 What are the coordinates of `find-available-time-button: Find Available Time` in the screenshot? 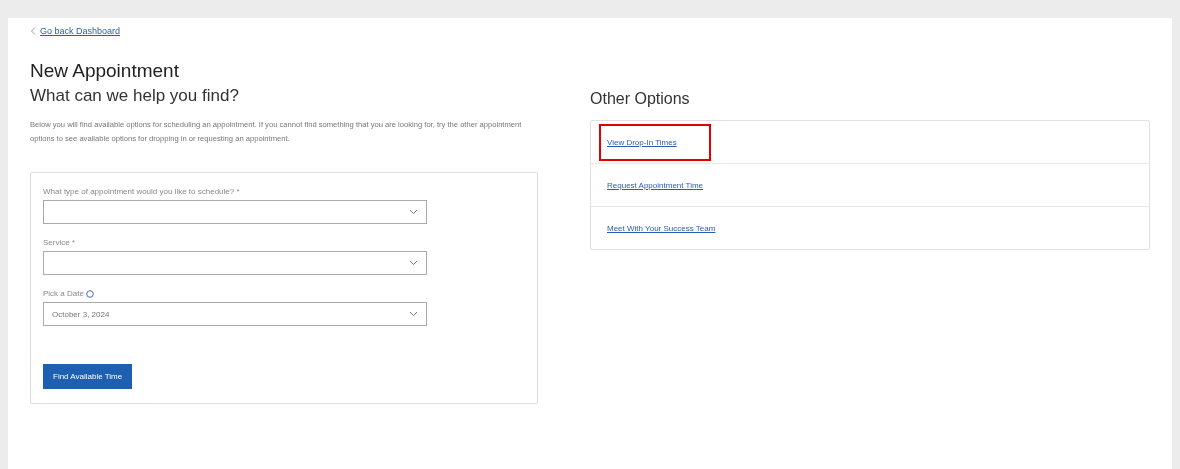 It's located at (88, 376).